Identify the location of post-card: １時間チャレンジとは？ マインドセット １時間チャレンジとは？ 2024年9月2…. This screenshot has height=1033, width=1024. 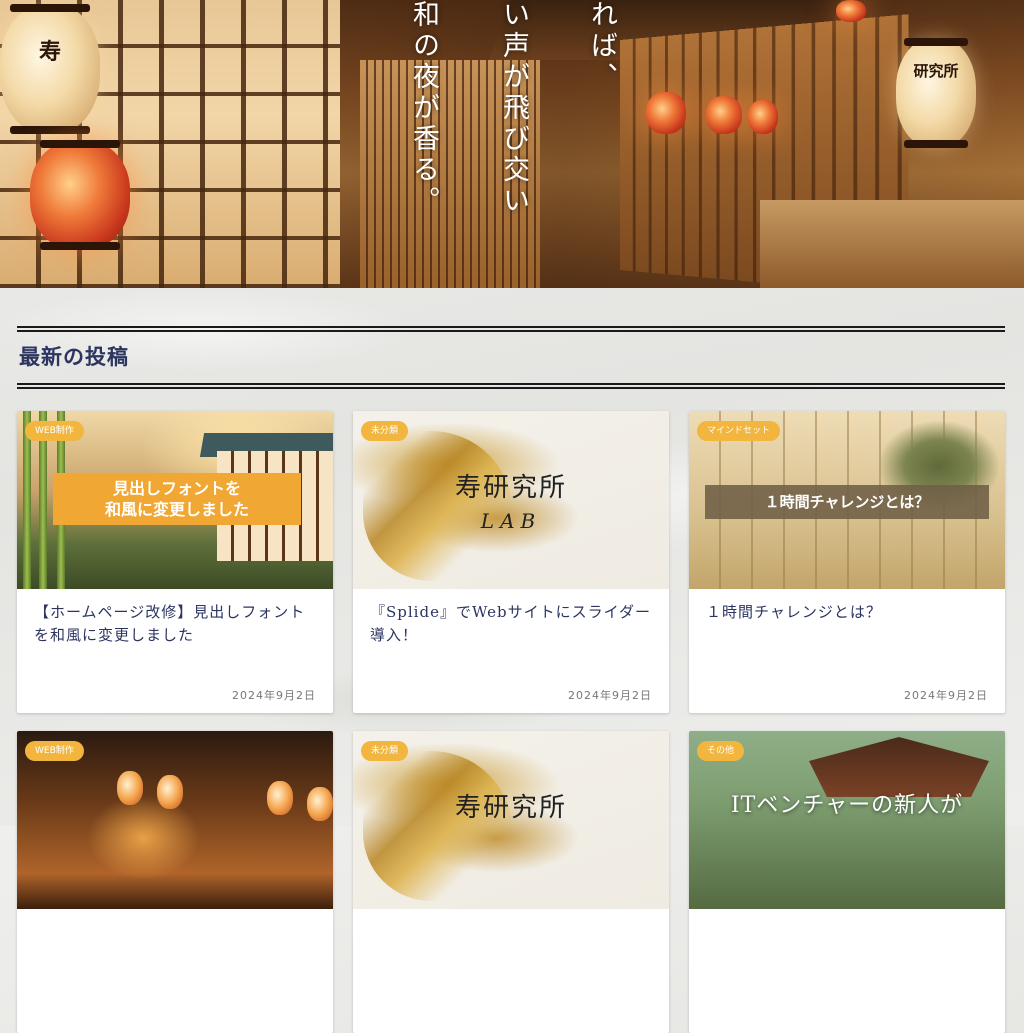
(847, 562).